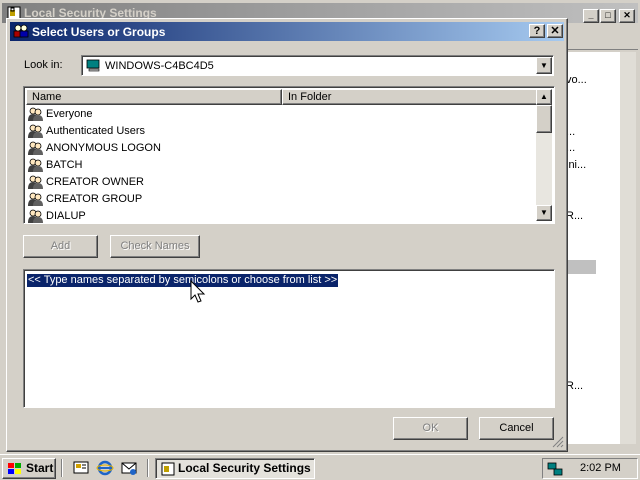 The width and height of the screenshot is (640, 480). What do you see at coordinates (93, 65) in the screenshot?
I see `computer-icon` at bounding box center [93, 65].